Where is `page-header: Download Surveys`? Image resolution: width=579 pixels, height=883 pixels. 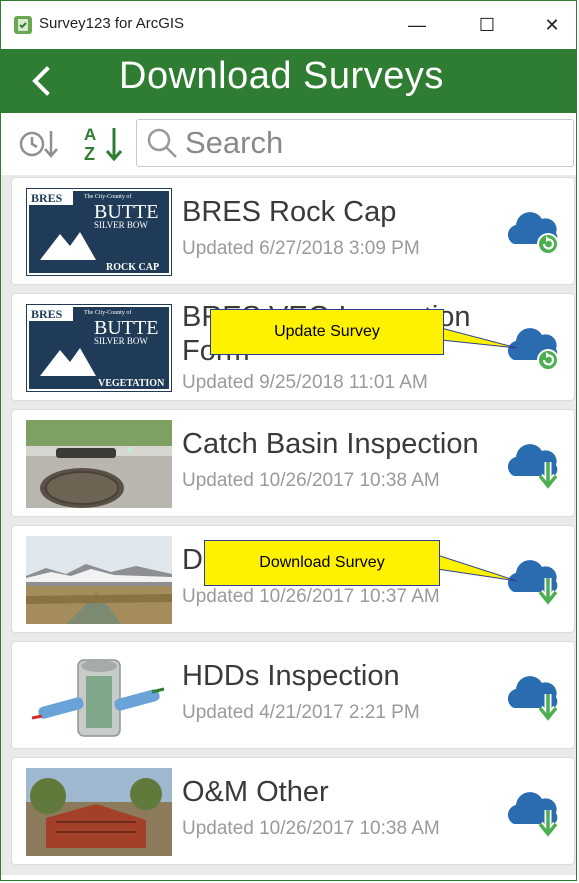 page-header: Download Surveys is located at coordinates (288, 81).